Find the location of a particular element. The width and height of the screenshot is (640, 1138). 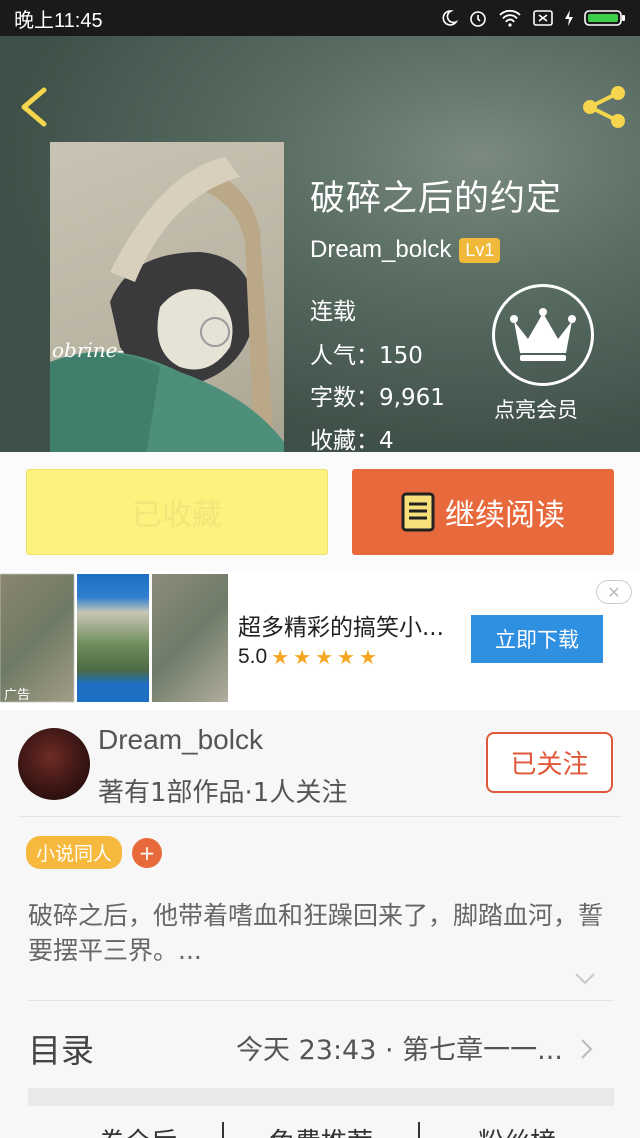

action-bar: 已收藏 继续阅读 is located at coordinates (320, 512).